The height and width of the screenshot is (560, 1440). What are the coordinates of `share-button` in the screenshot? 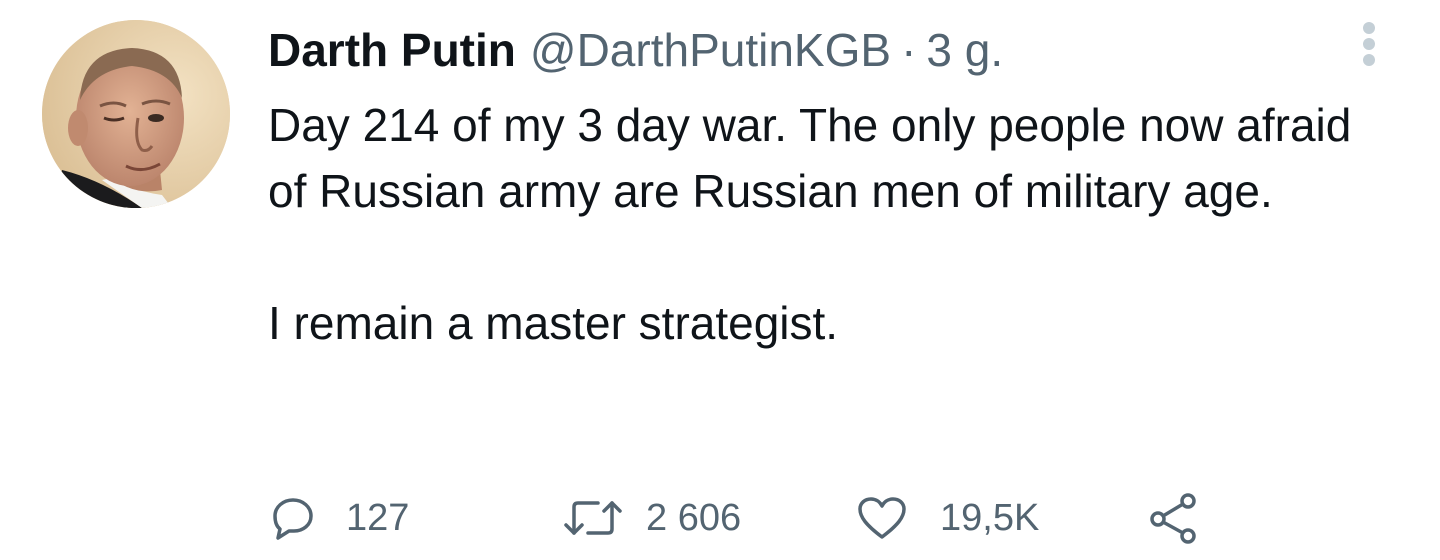 It's located at (1174, 518).